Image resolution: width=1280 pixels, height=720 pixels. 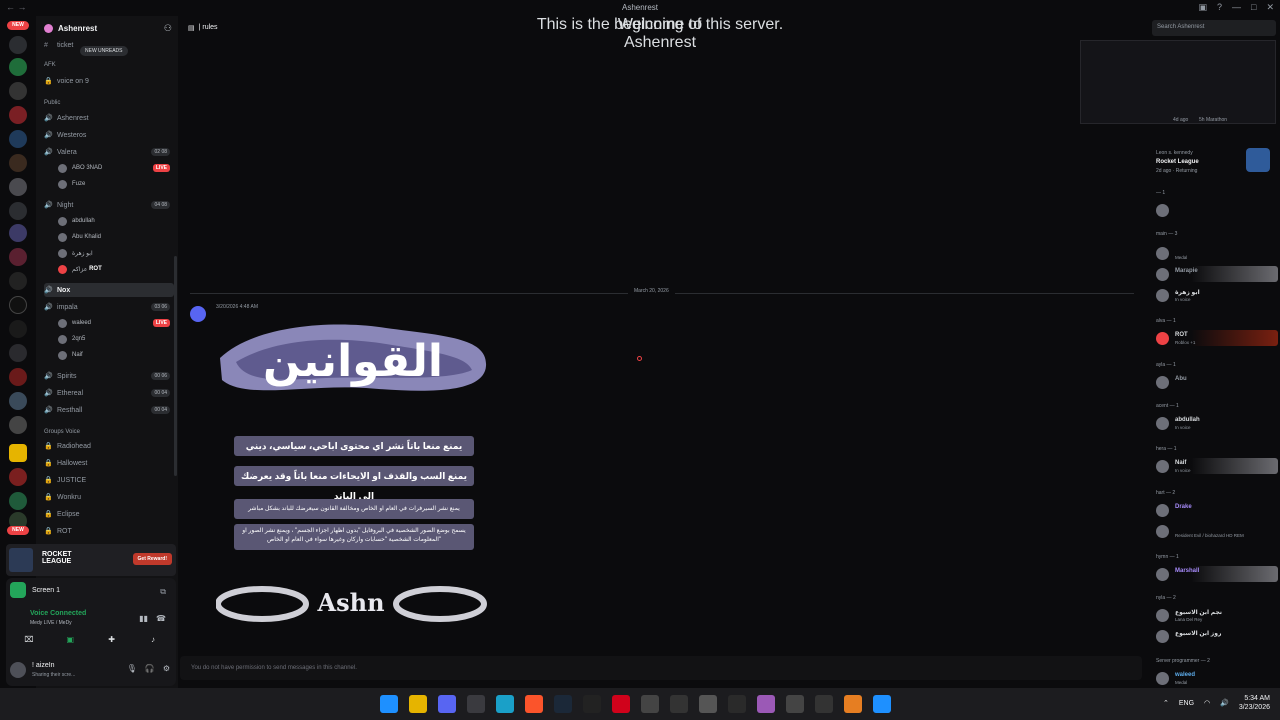 What do you see at coordinates (116, 237) in the screenshot?
I see `voice-user: Abu Khalid` at bounding box center [116, 237].